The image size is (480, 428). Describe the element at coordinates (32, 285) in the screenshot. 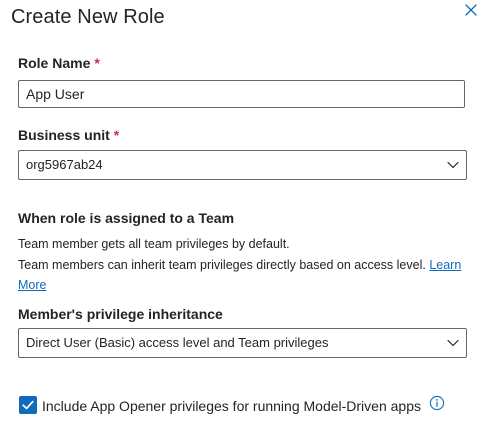

I see `learn-more-link-continued: More` at that location.